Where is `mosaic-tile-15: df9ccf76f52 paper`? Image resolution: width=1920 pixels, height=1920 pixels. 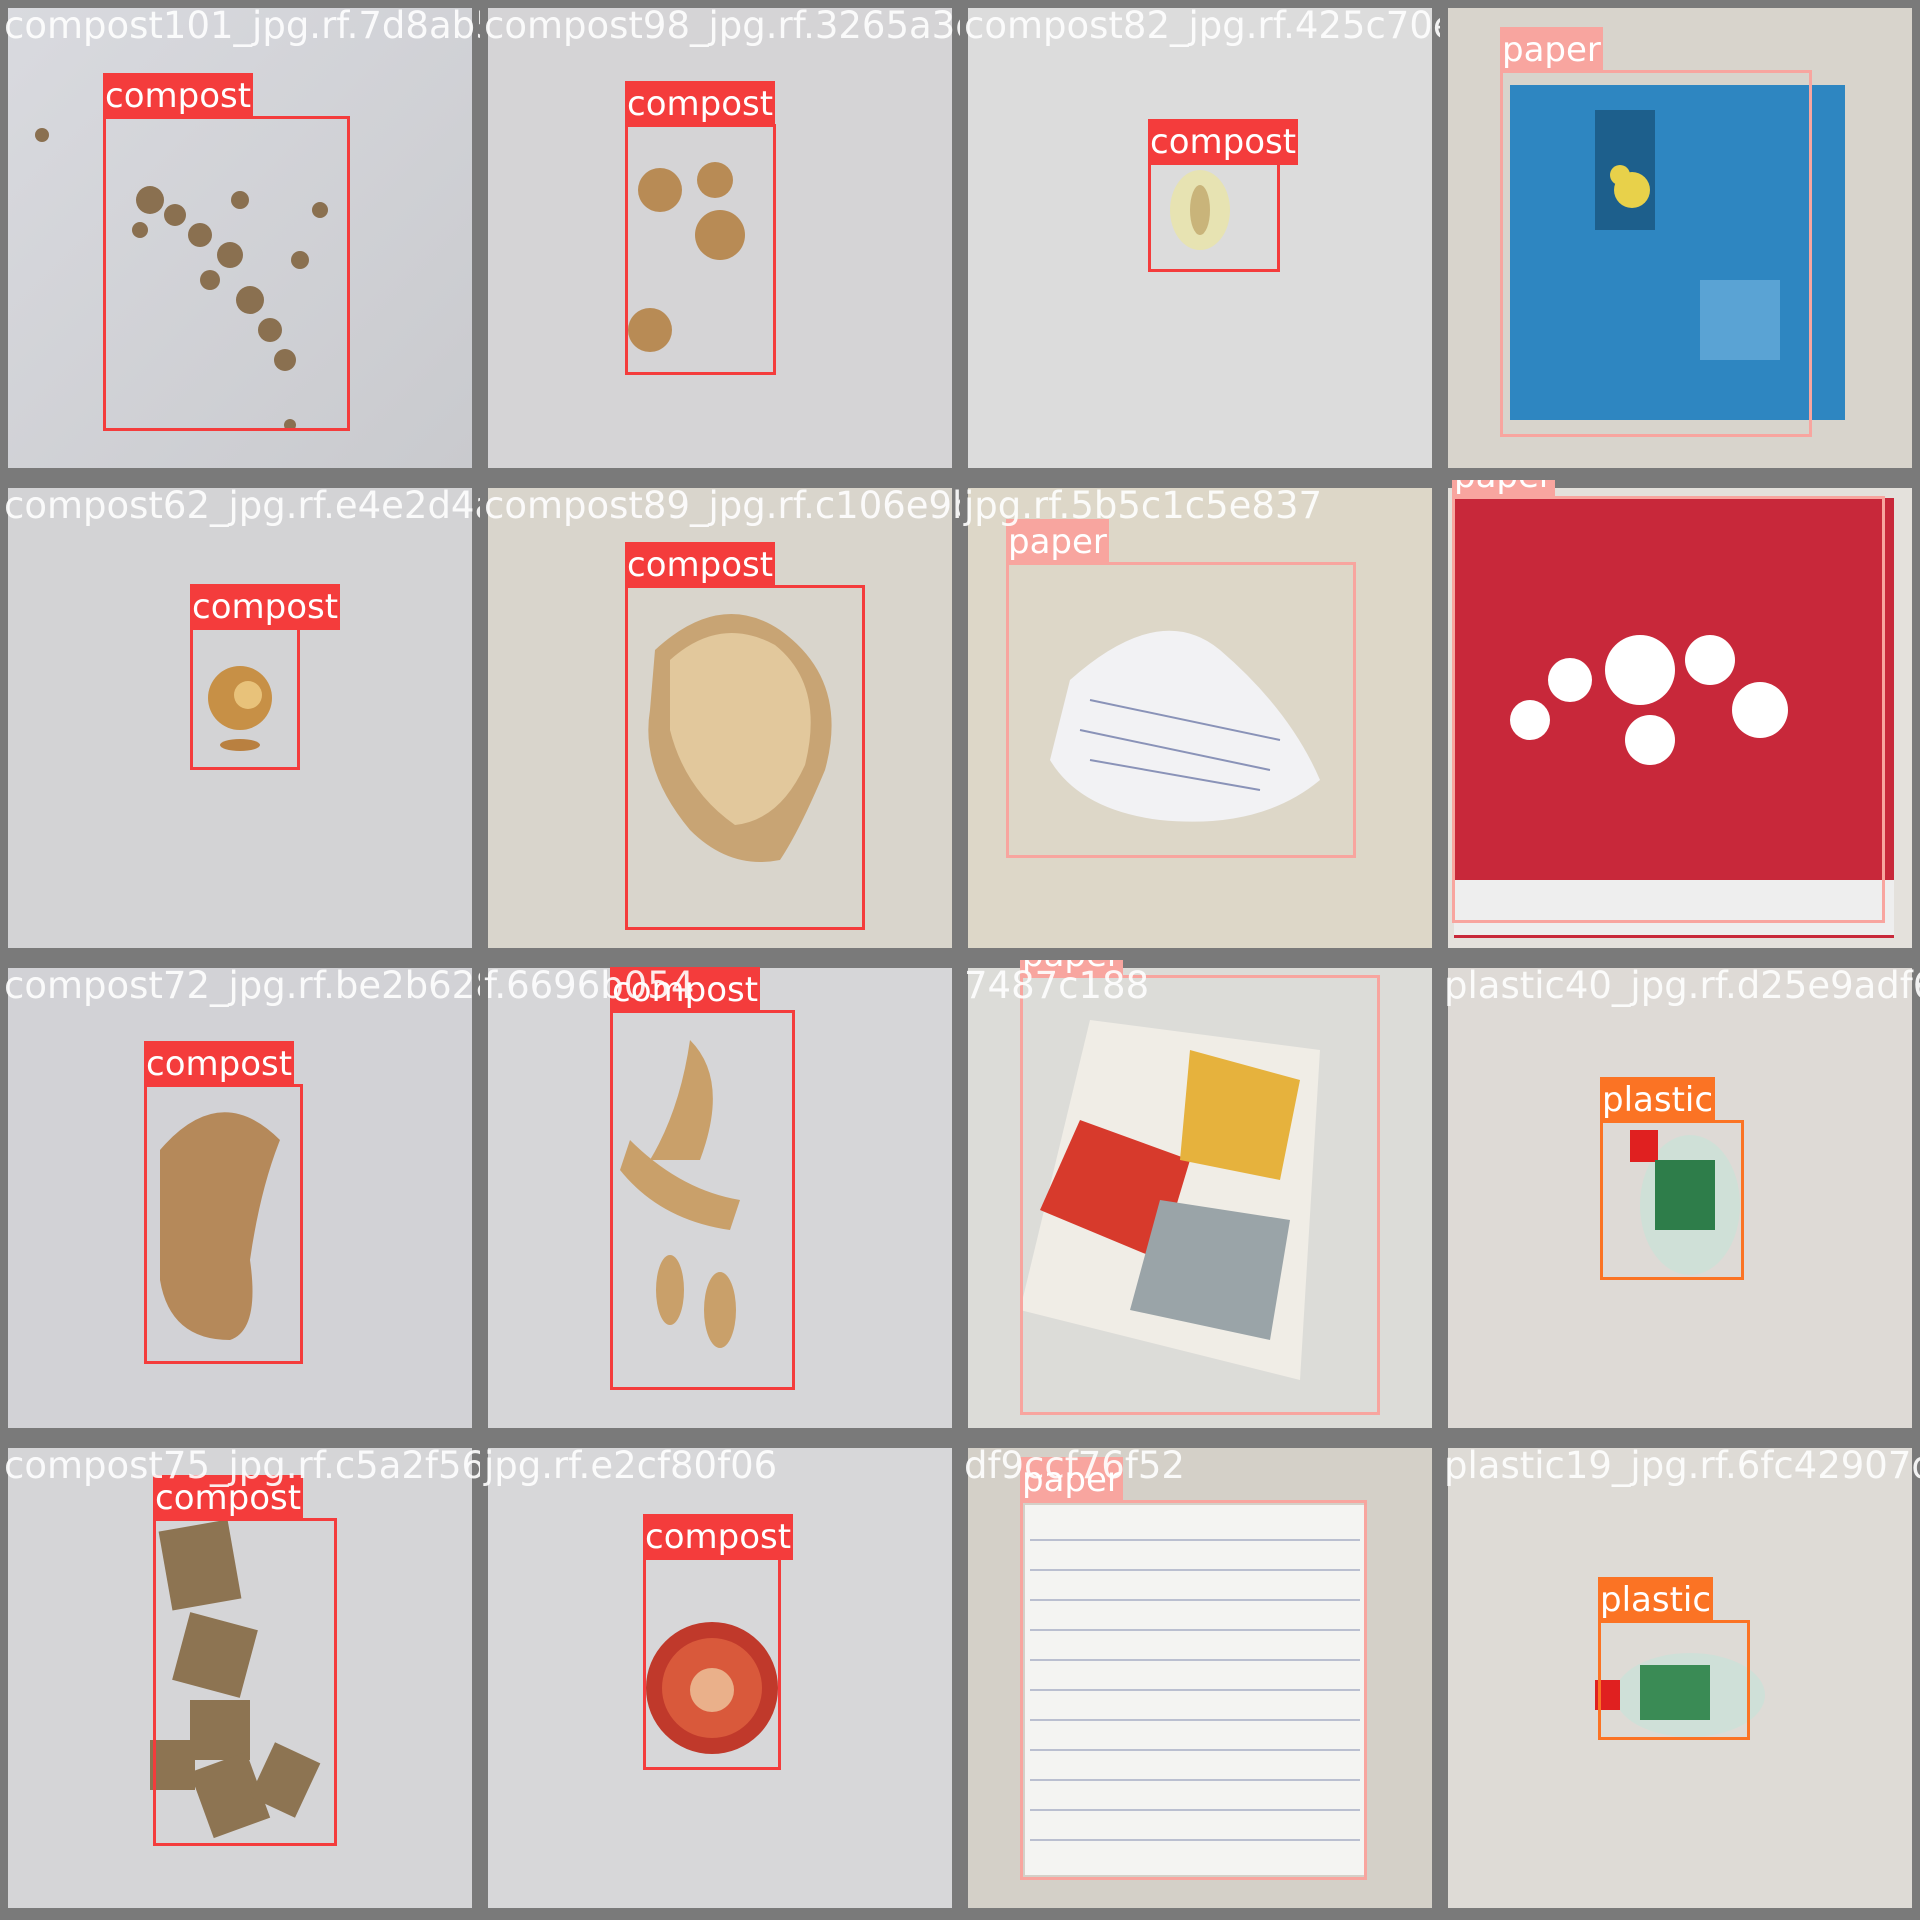
mosaic-tile-15: df9ccf76f52 paper is located at coordinates (1200, 1680).